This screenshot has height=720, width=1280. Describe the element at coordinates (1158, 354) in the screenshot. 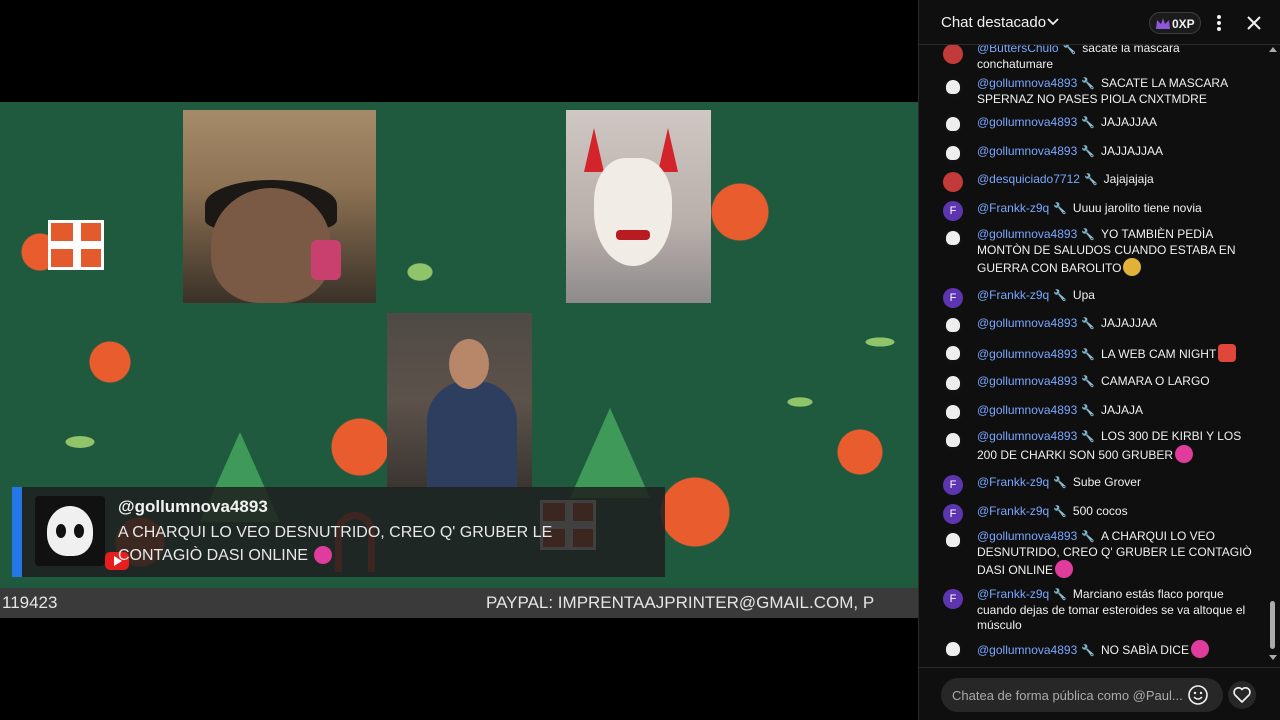

I see `chat-text: LA WEB CAM NIGHT` at that location.